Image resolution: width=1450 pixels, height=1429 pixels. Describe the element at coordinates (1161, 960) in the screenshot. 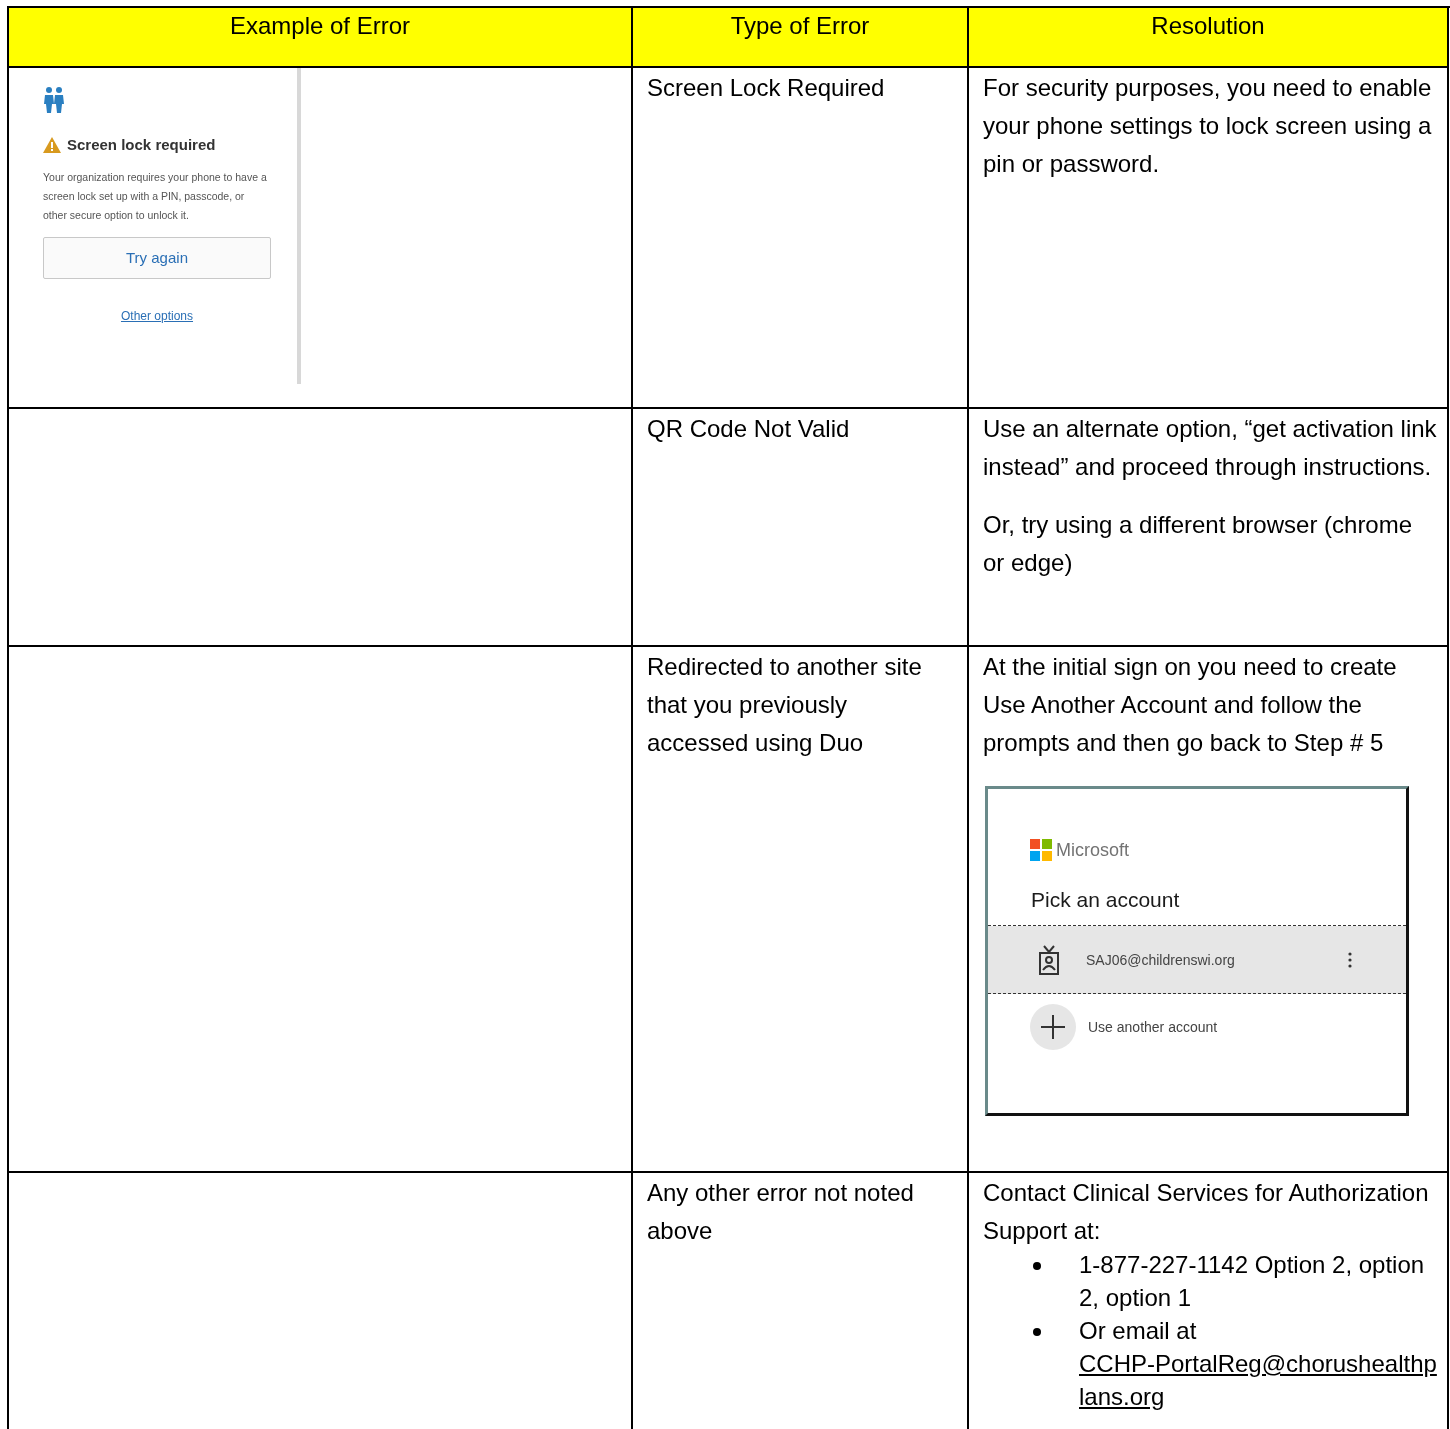

I see `account-email: SAJ06@childrenswi.org` at that location.